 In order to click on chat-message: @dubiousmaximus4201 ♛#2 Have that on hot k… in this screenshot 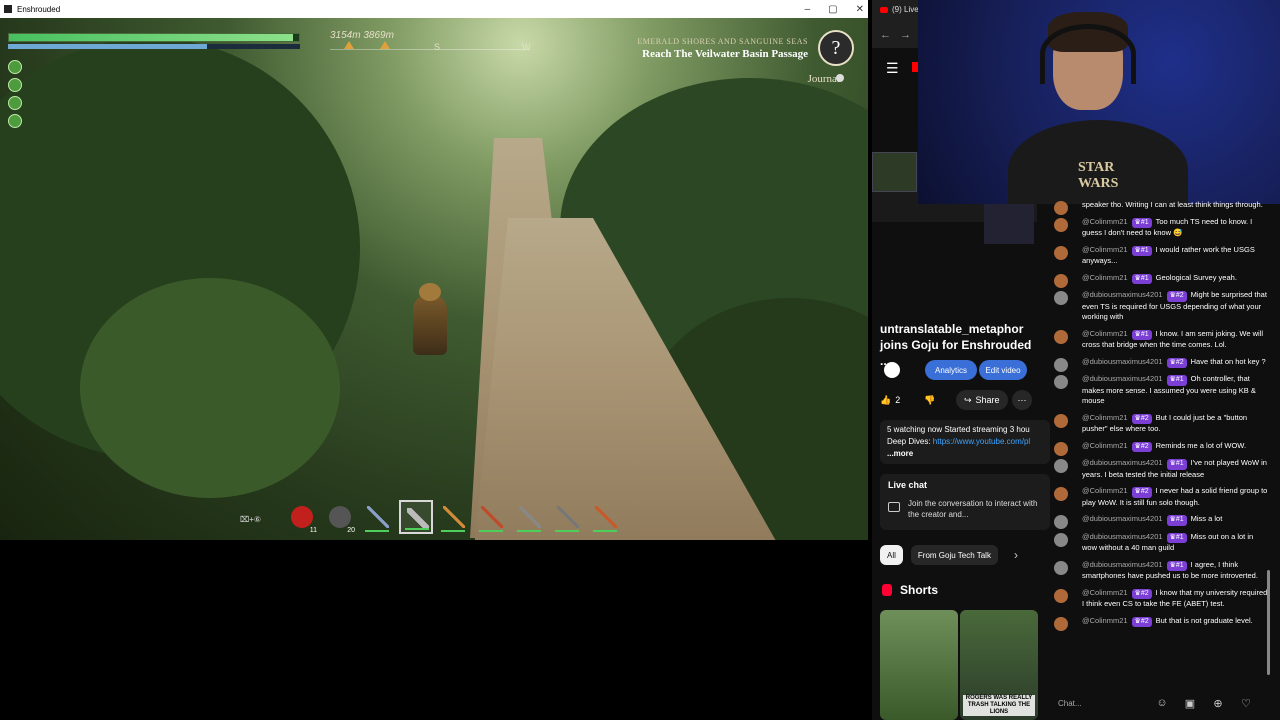, I will do `click(1156, 364)`.